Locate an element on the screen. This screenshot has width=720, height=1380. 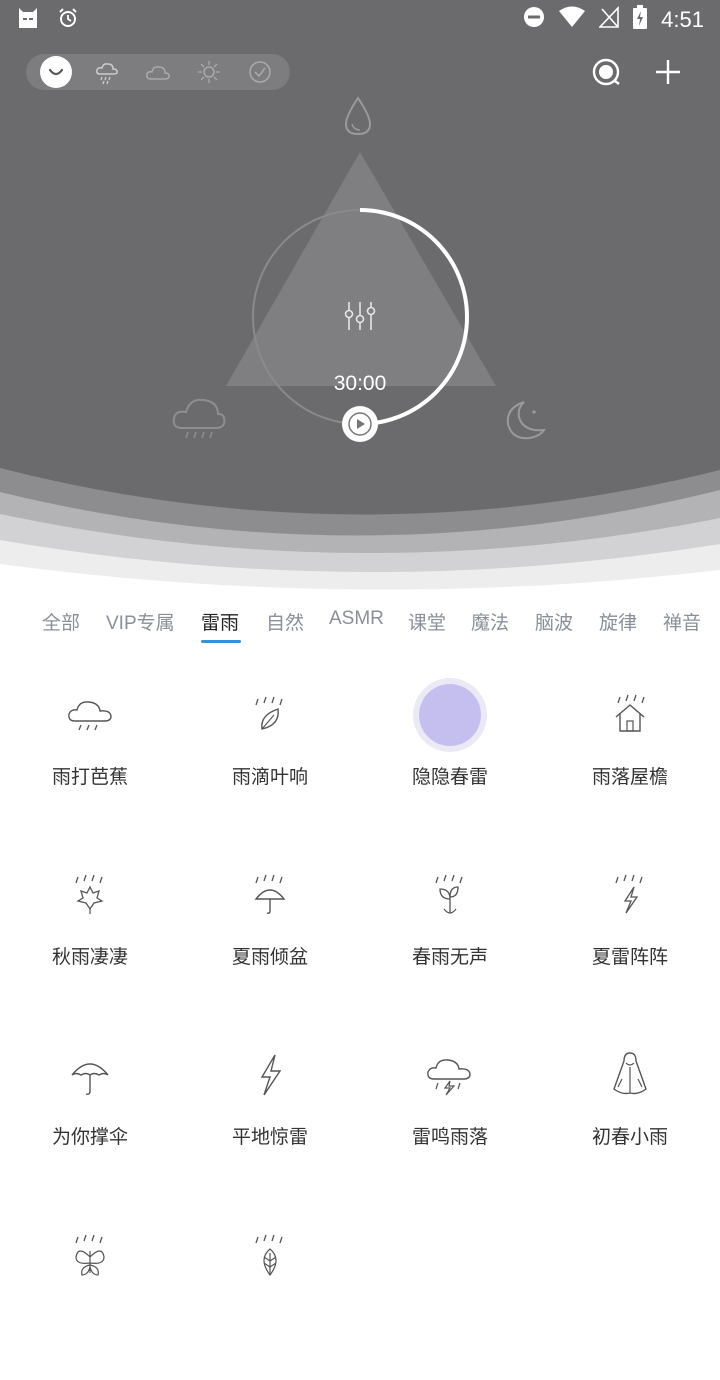
sound-item: 夏雷阵阵 is located at coordinates (630, 930).